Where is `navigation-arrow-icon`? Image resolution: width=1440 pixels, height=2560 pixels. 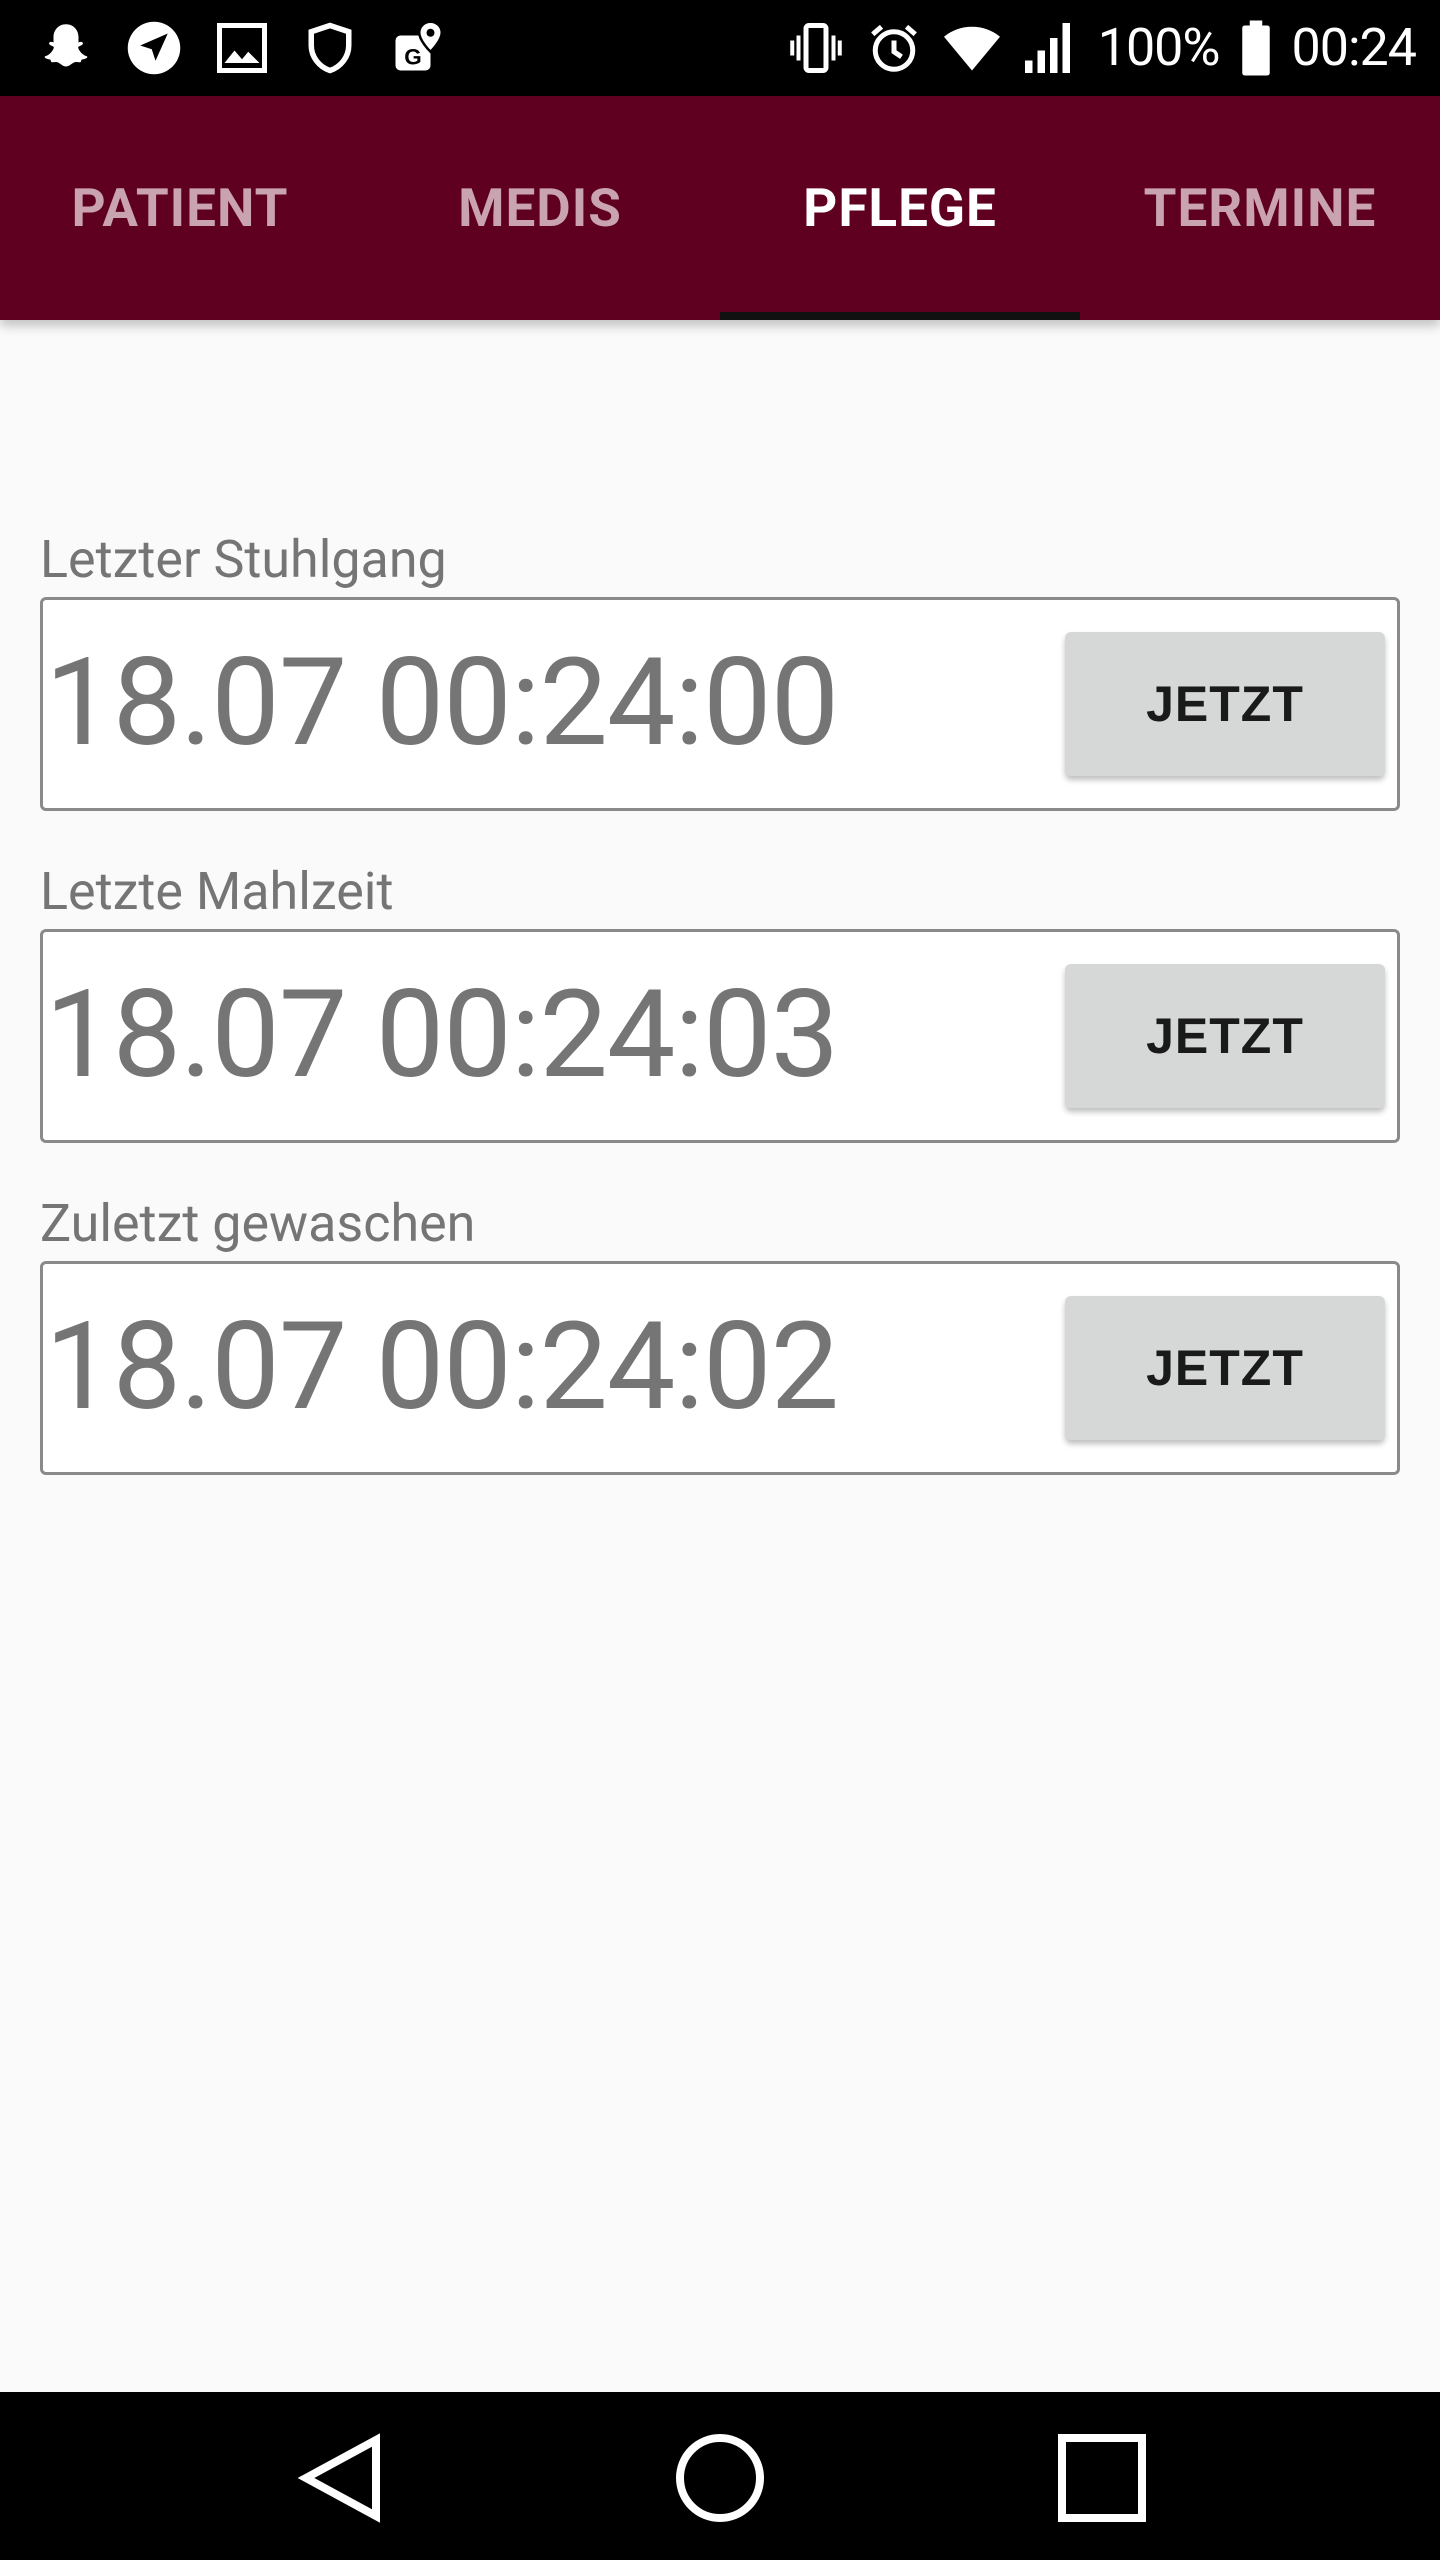
navigation-arrow-icon is located at coordinates (154, 48).